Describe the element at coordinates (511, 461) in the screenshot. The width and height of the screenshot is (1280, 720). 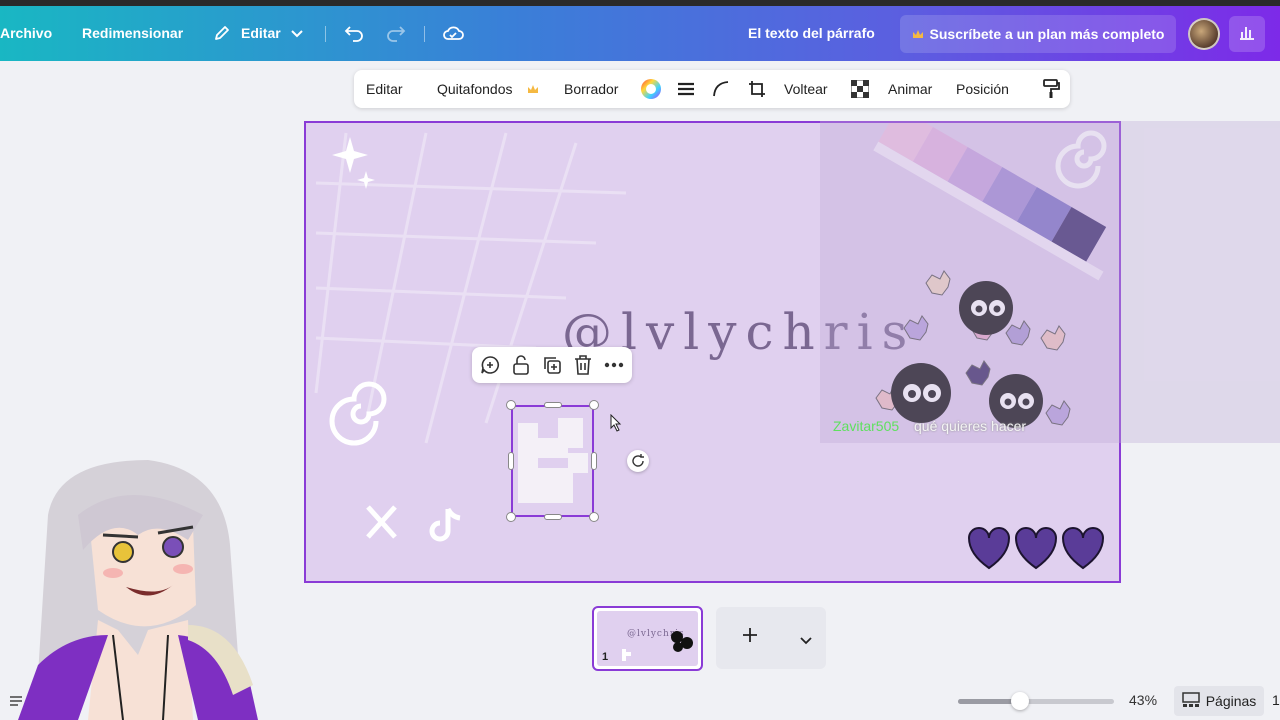
I see `resize-handle-left` at that location.